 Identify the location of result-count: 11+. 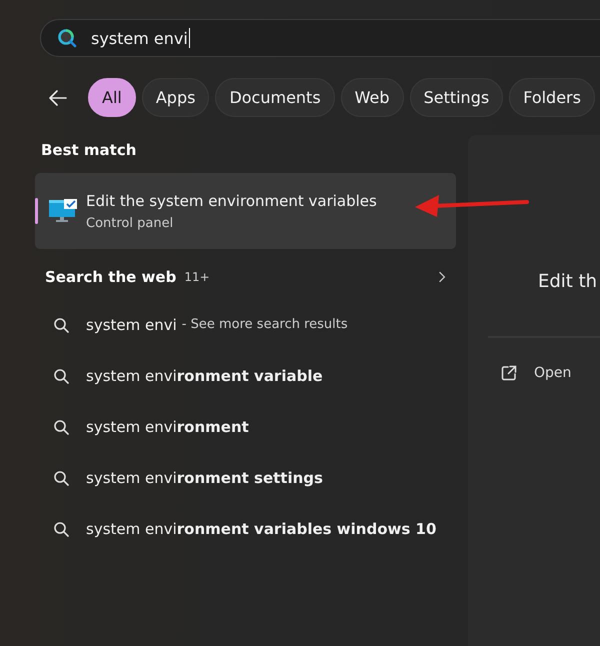
(197, 277).